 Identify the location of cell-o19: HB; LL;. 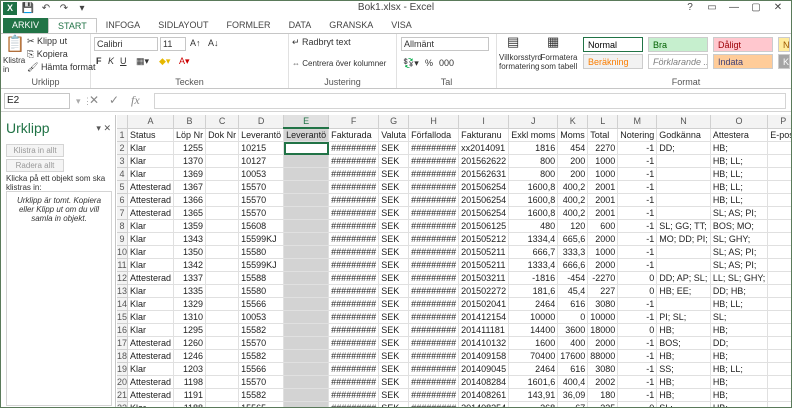
(739, 369).